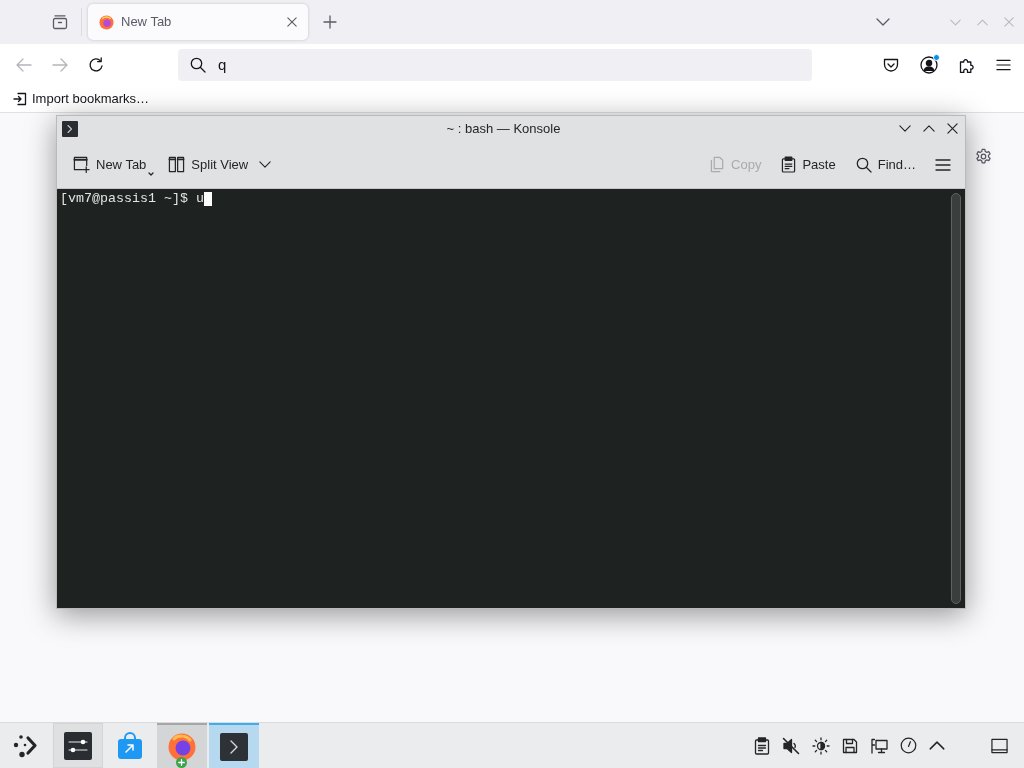 The width and height of the screenshot is (1024, 768). Describe the element at coordinates (850, 745) in the screenshot. I see `floppy-disk-icon` at that location.